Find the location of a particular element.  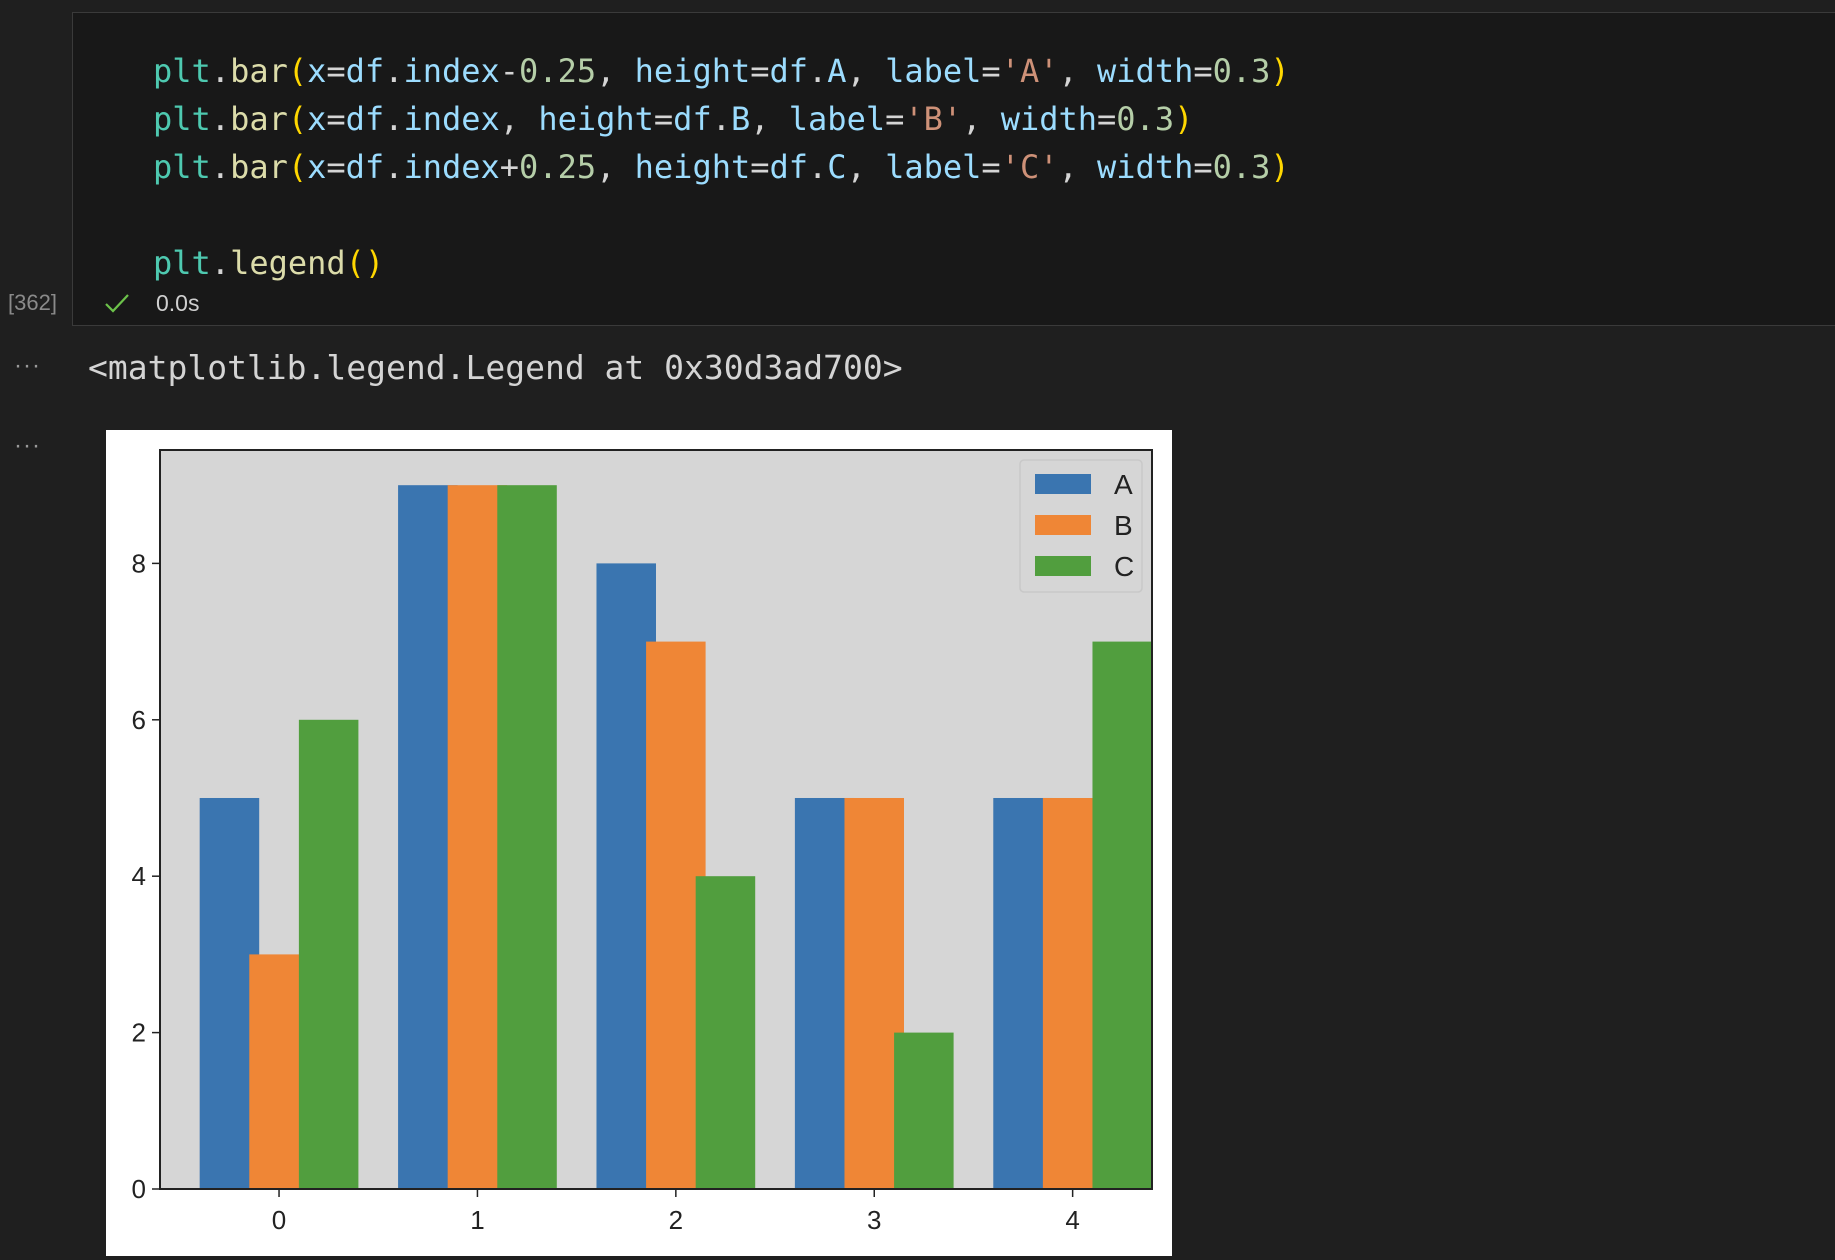

legend-swatch-b is located at coordinates (1063, 525).